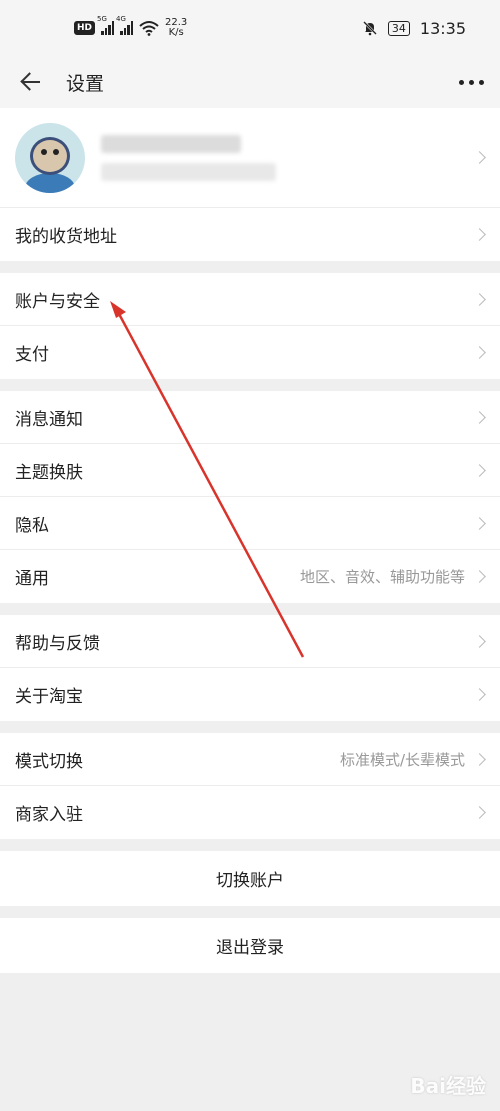  What do you see at coordinates (442, 28) in the screenshot?
I see `clock: 13:35` at bounding box center [442, 28].